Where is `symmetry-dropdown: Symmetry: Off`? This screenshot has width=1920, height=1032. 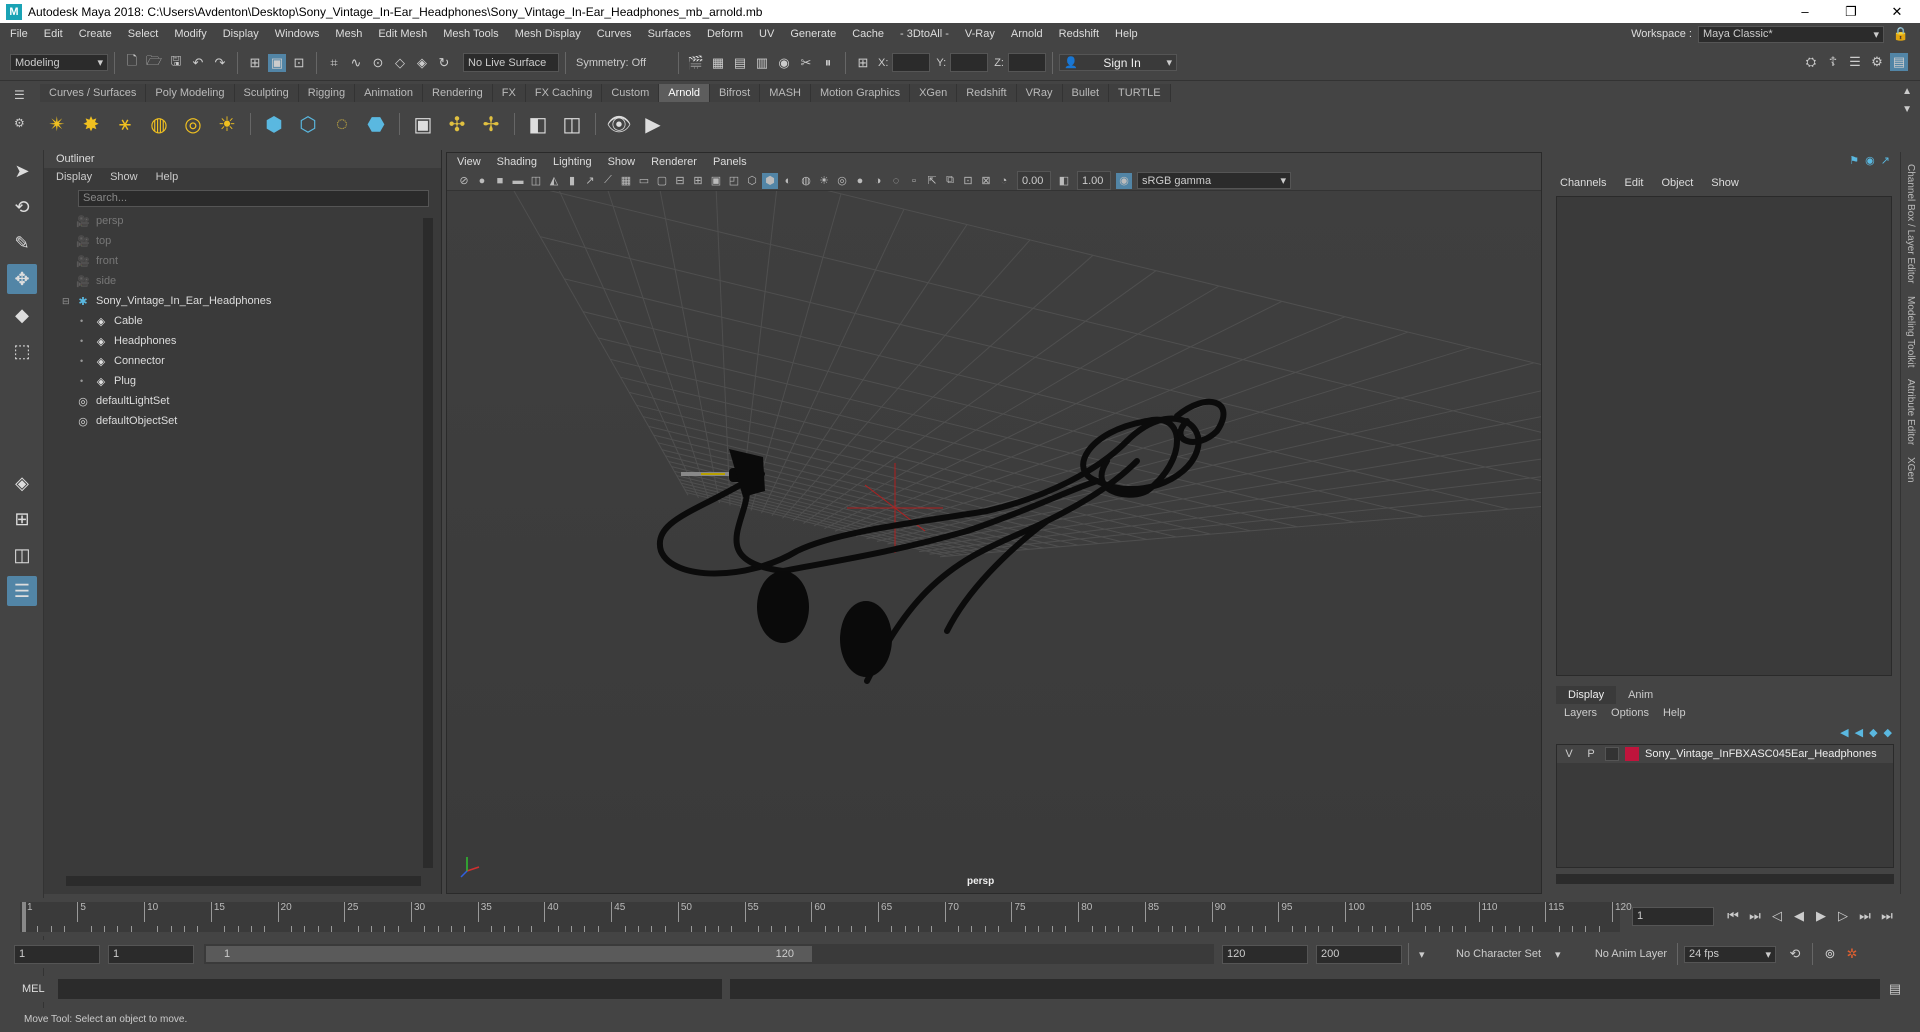 symmetry-dropdown: Symmetry: Off is located at coordinates (622, 62).